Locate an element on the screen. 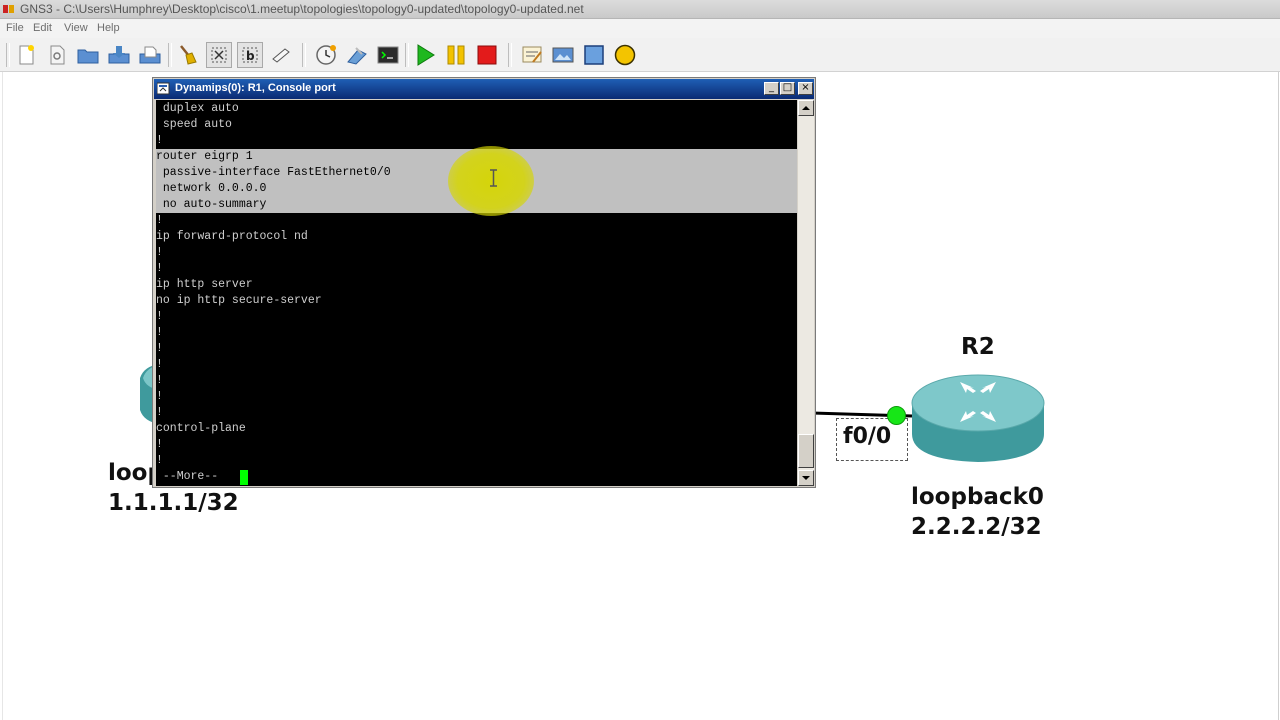  save-icon is located at coordinates (119, 55).